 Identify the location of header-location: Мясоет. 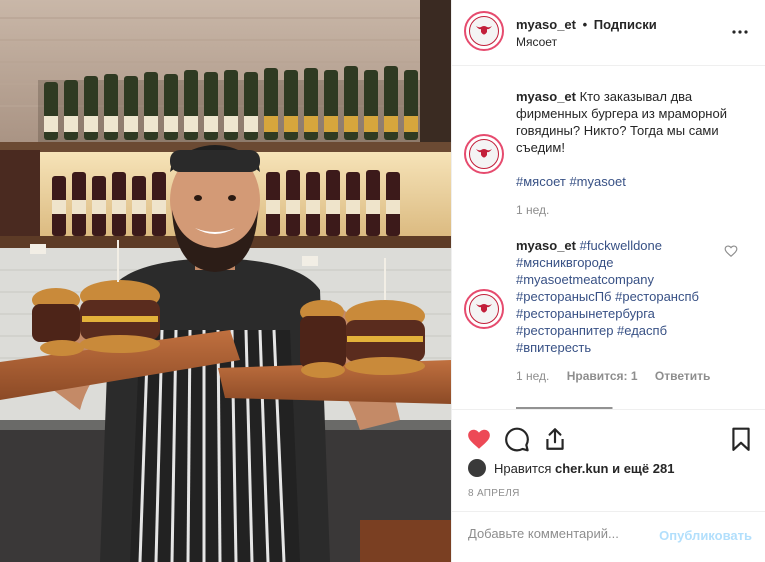
(536, 42).